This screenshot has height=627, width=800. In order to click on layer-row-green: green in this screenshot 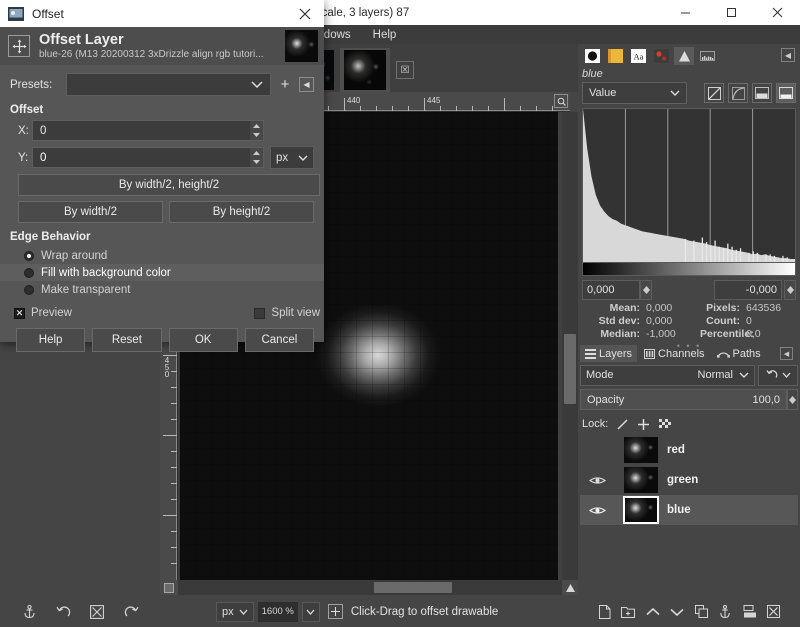, I will do `click(689, 480)`.